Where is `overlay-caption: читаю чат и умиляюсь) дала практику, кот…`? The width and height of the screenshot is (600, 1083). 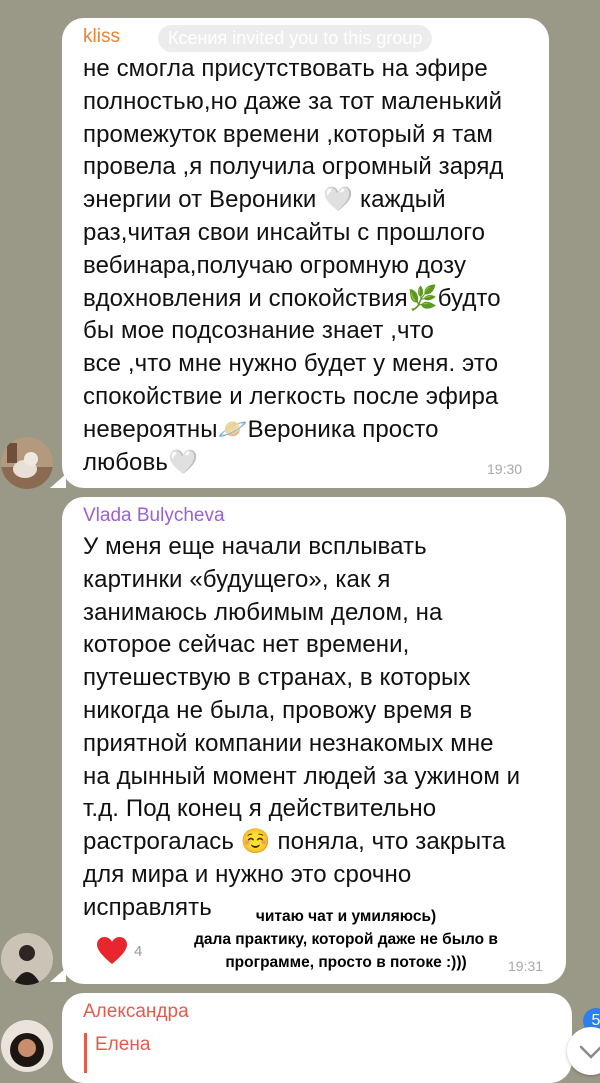
overlay-caption: читаю чат и умиляюсь) дала практику, кот… is located at coordinates (346, 939).